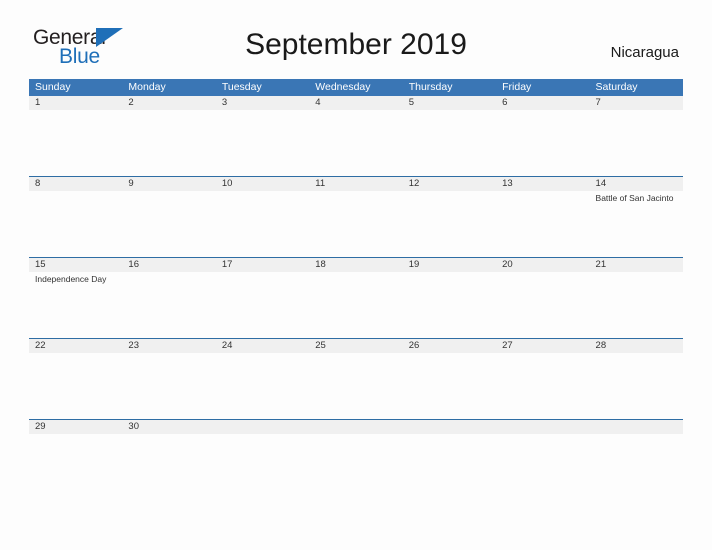 This screenshot has width=712, height=550. What do you see at coordinates (75, 305) in the screenshot?
I see `day-cell: Independence Day` at bounding box center [75, 305].